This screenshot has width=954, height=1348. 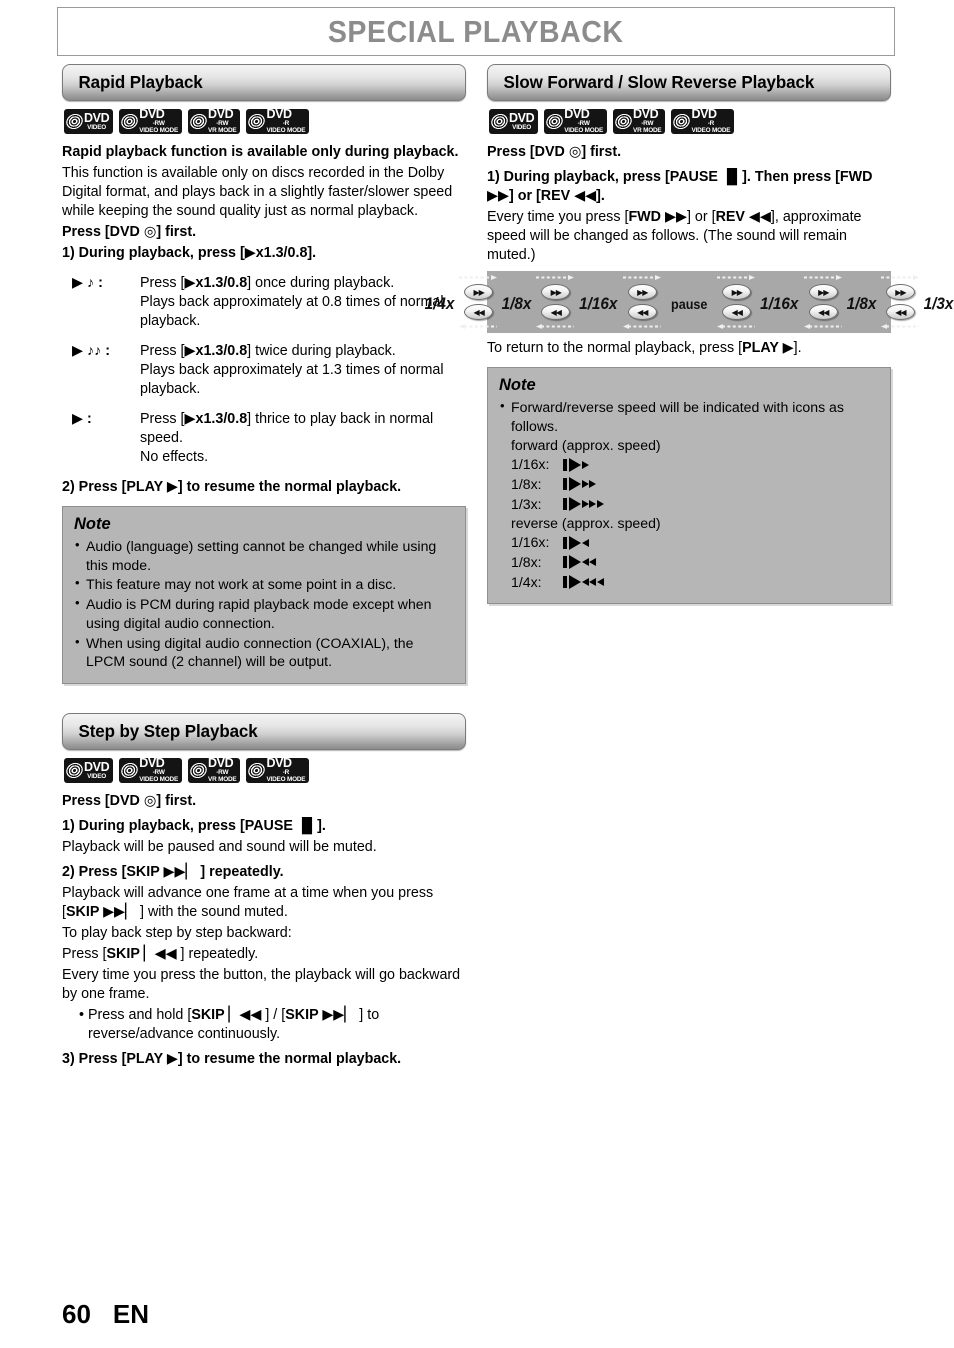 I want to click on rapid-row-icon: ▶ :, so click(x=82, y=419).